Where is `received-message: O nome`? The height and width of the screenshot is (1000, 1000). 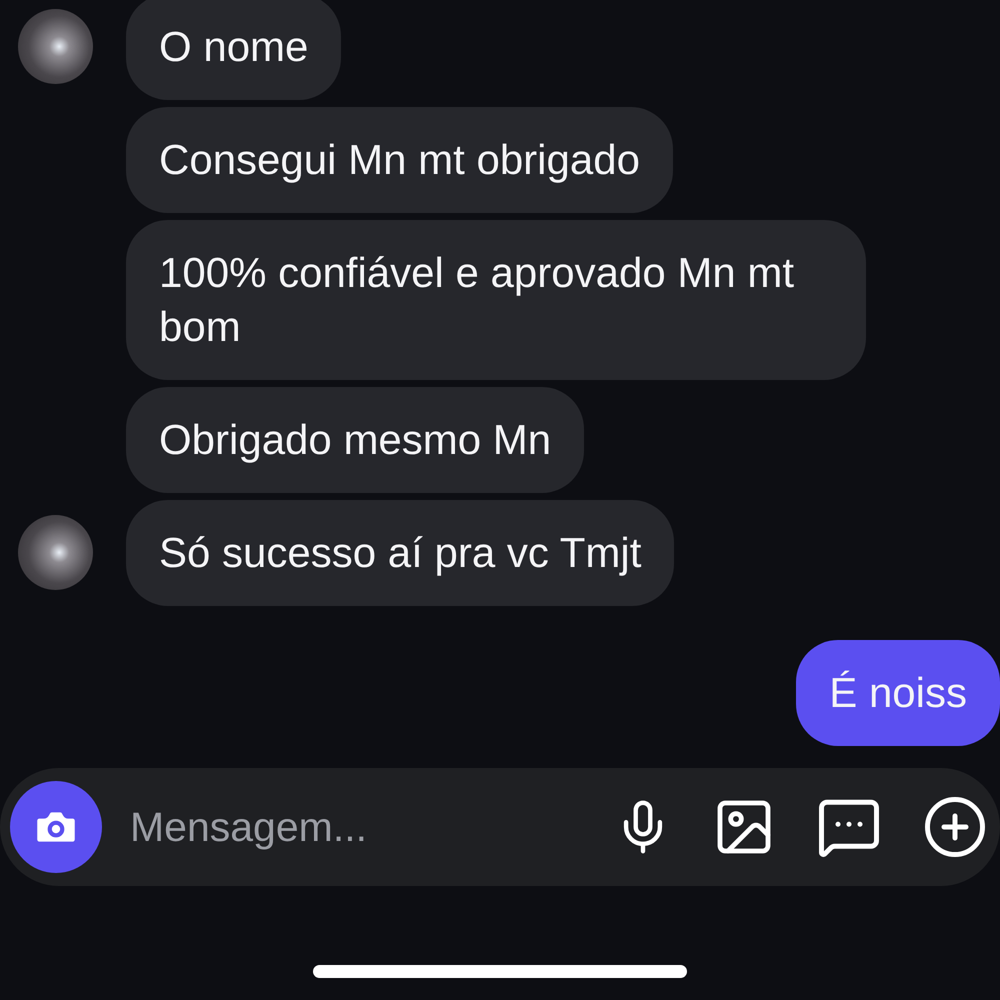 received-message: O nome is located at coordinates (234, 50).